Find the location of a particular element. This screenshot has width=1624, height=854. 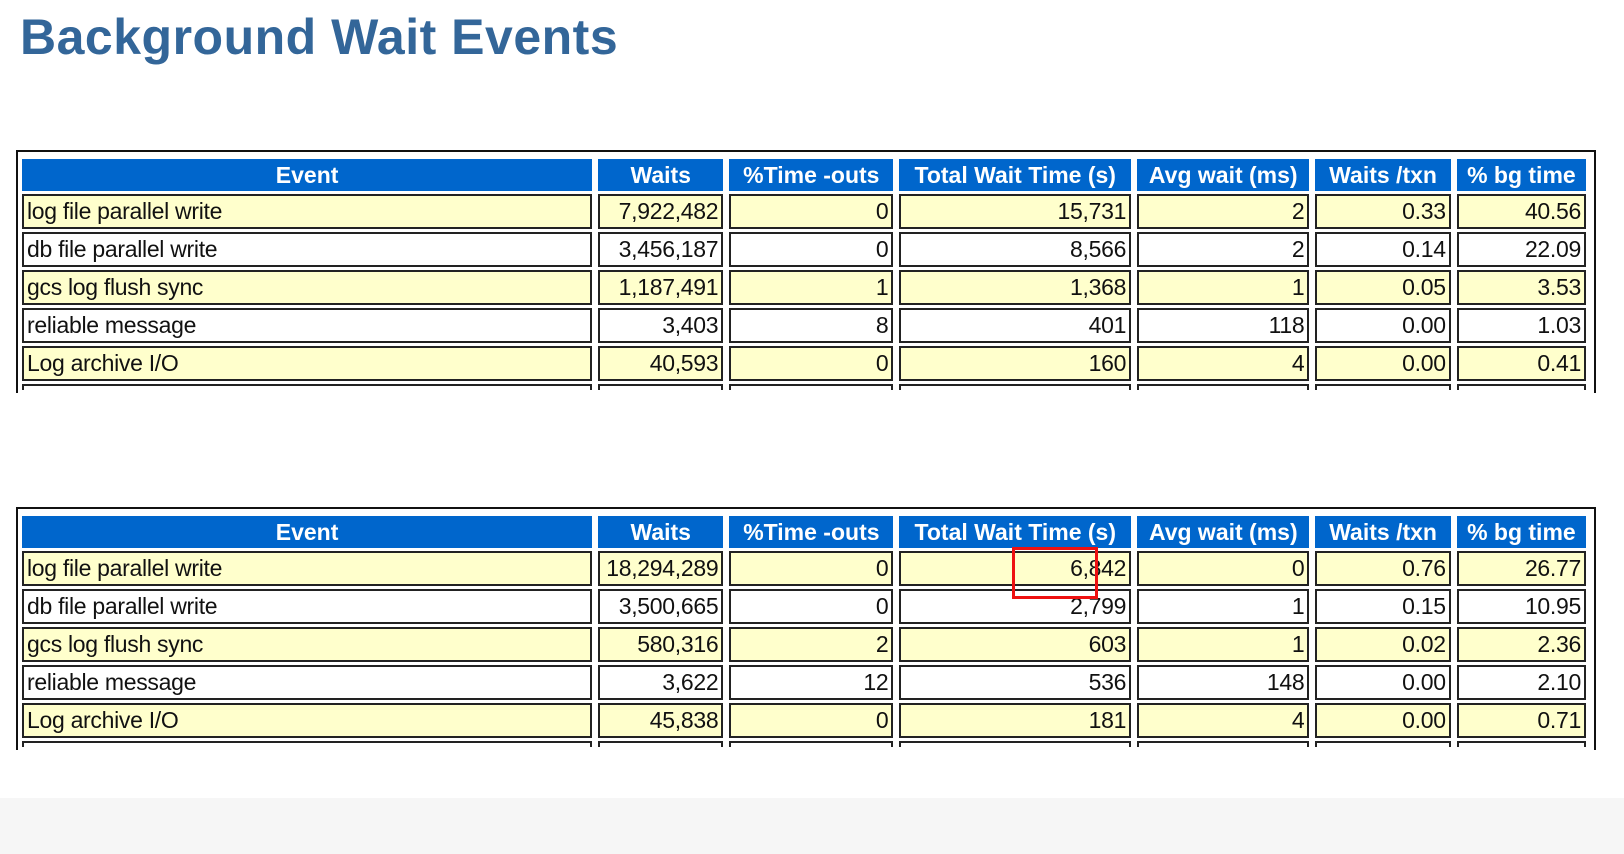

cell-waits: 3,622 is located at coordinates (661, 682).